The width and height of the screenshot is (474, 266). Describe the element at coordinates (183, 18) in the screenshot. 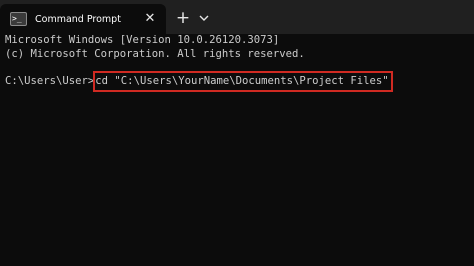

I see `new-tab-button: +` at that location.